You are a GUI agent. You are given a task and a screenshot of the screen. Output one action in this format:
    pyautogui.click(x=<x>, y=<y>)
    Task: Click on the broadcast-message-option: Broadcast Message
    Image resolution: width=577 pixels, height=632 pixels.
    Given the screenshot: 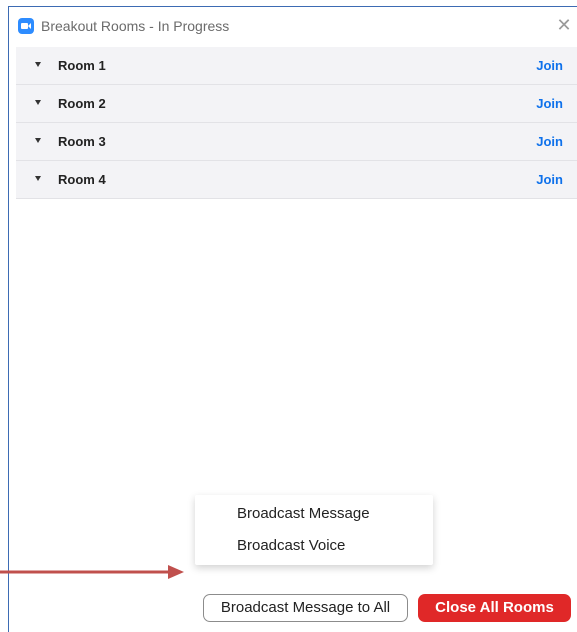 What is the action you would take?
    pyautogui.click(x=303, y=513)
    